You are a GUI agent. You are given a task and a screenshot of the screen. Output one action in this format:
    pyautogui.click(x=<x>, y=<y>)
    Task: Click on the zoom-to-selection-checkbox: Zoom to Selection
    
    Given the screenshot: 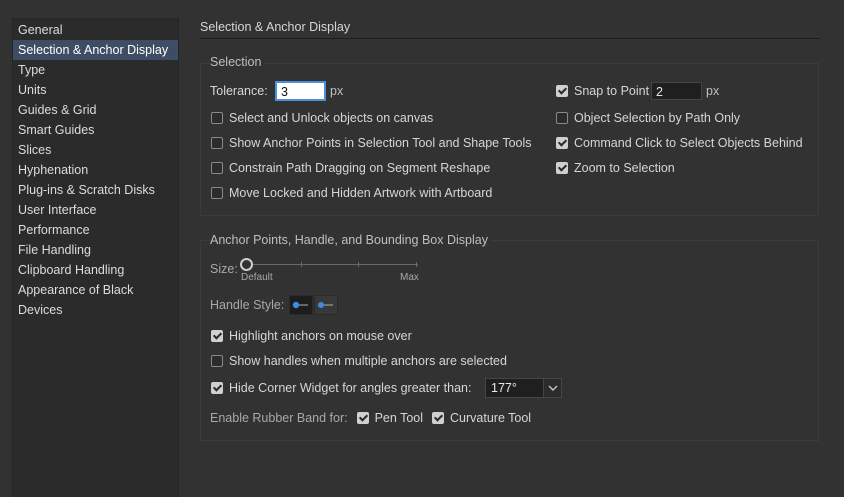 What is the action you would take?
    pyautogui.click(x=615, y=168)
    